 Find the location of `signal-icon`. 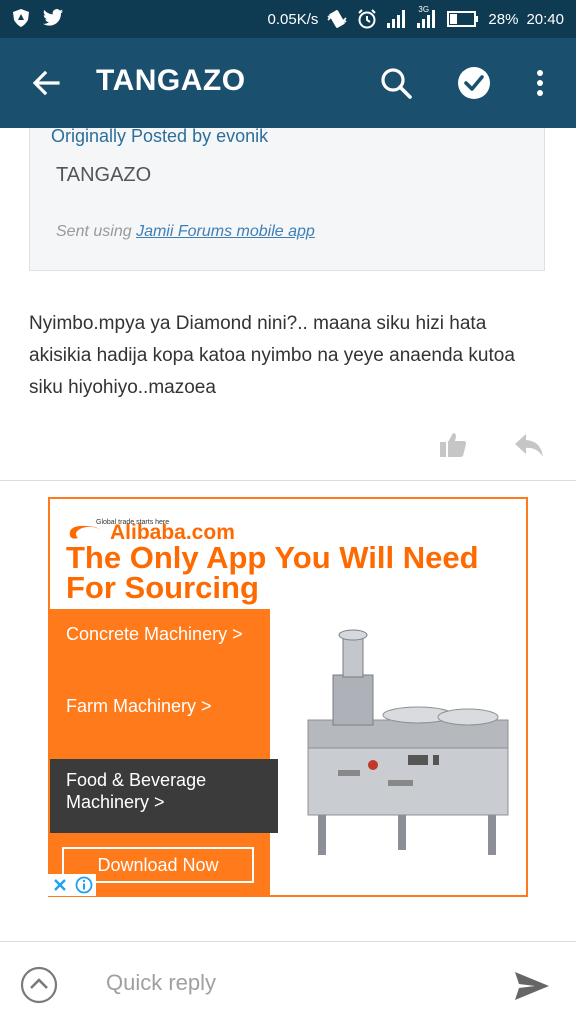

signal-icon is located at coordinates (397, 19).